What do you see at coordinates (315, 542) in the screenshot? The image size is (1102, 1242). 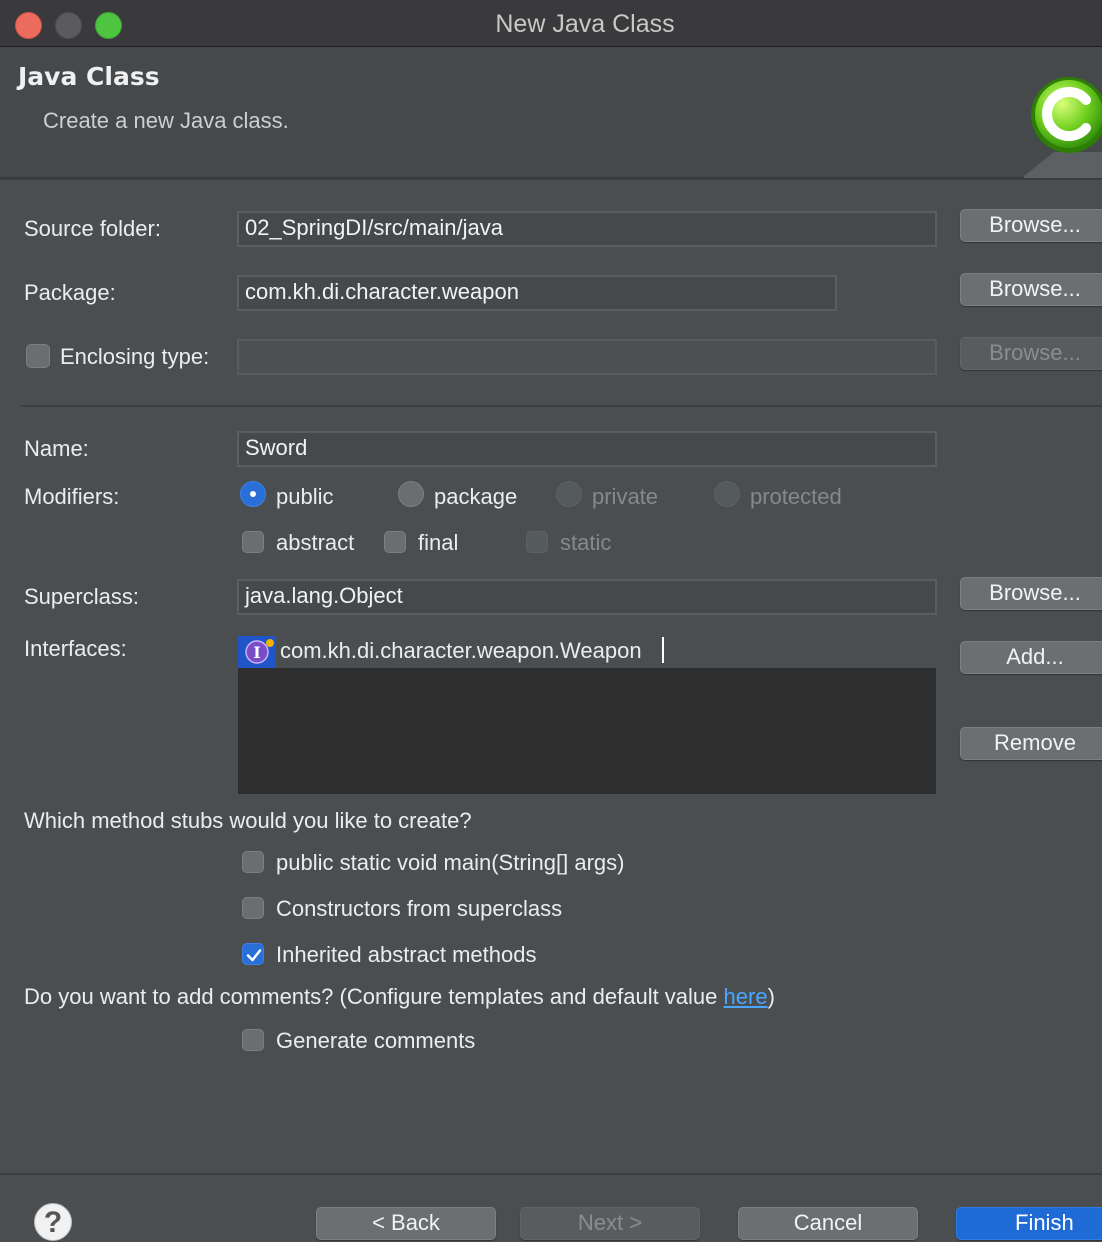 I see `modifier-abstract-label: abstract` at bounding box center [315, 542].